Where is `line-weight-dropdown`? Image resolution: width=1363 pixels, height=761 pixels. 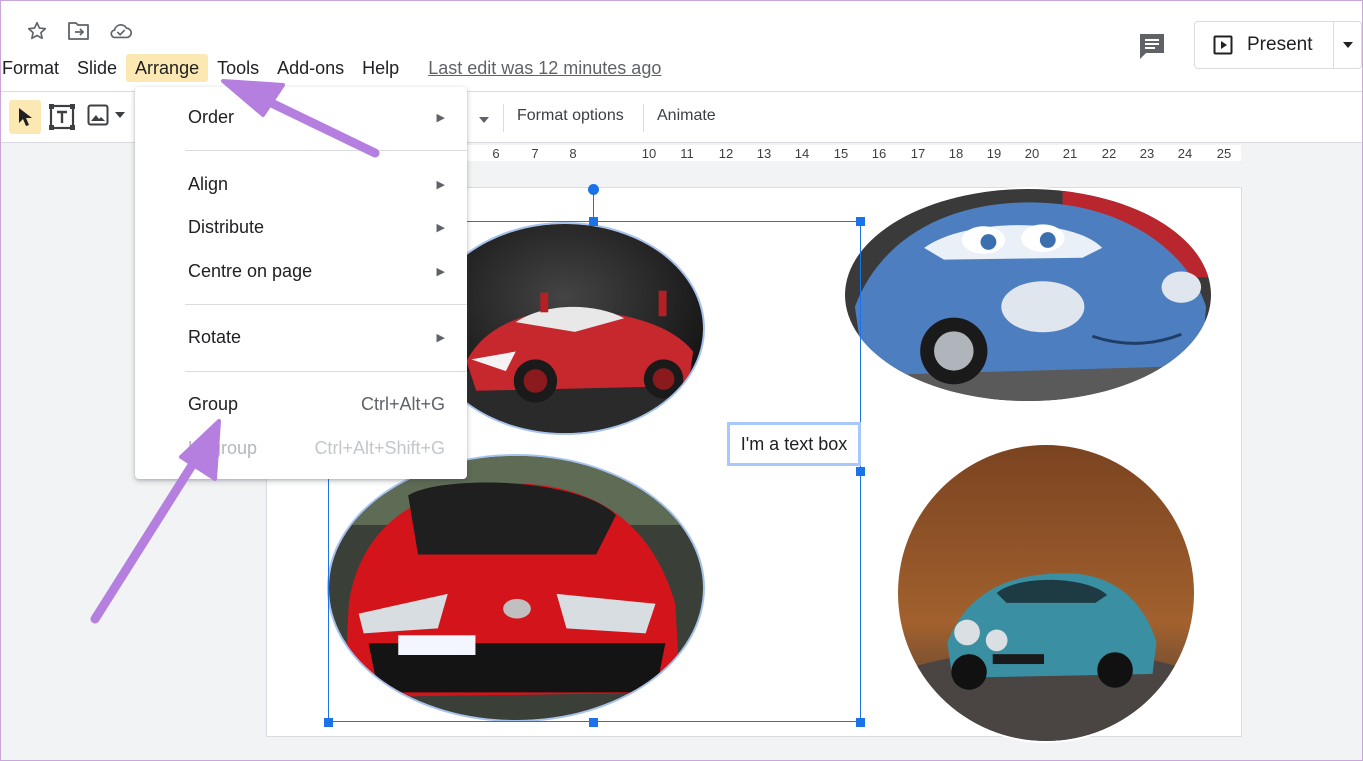 line-weight-dropdown is located at coordinates (484, 119).